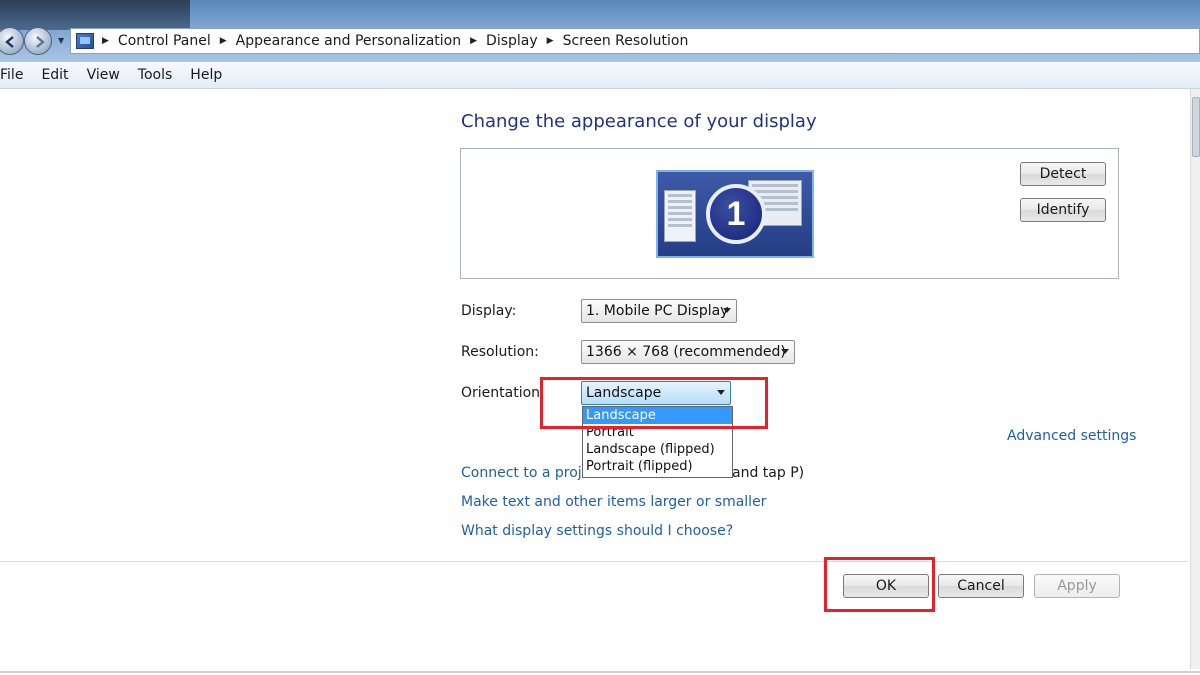  Describe the element at coordinates (16, 75) in the screenshot. I see `menu-file: File` at that location.